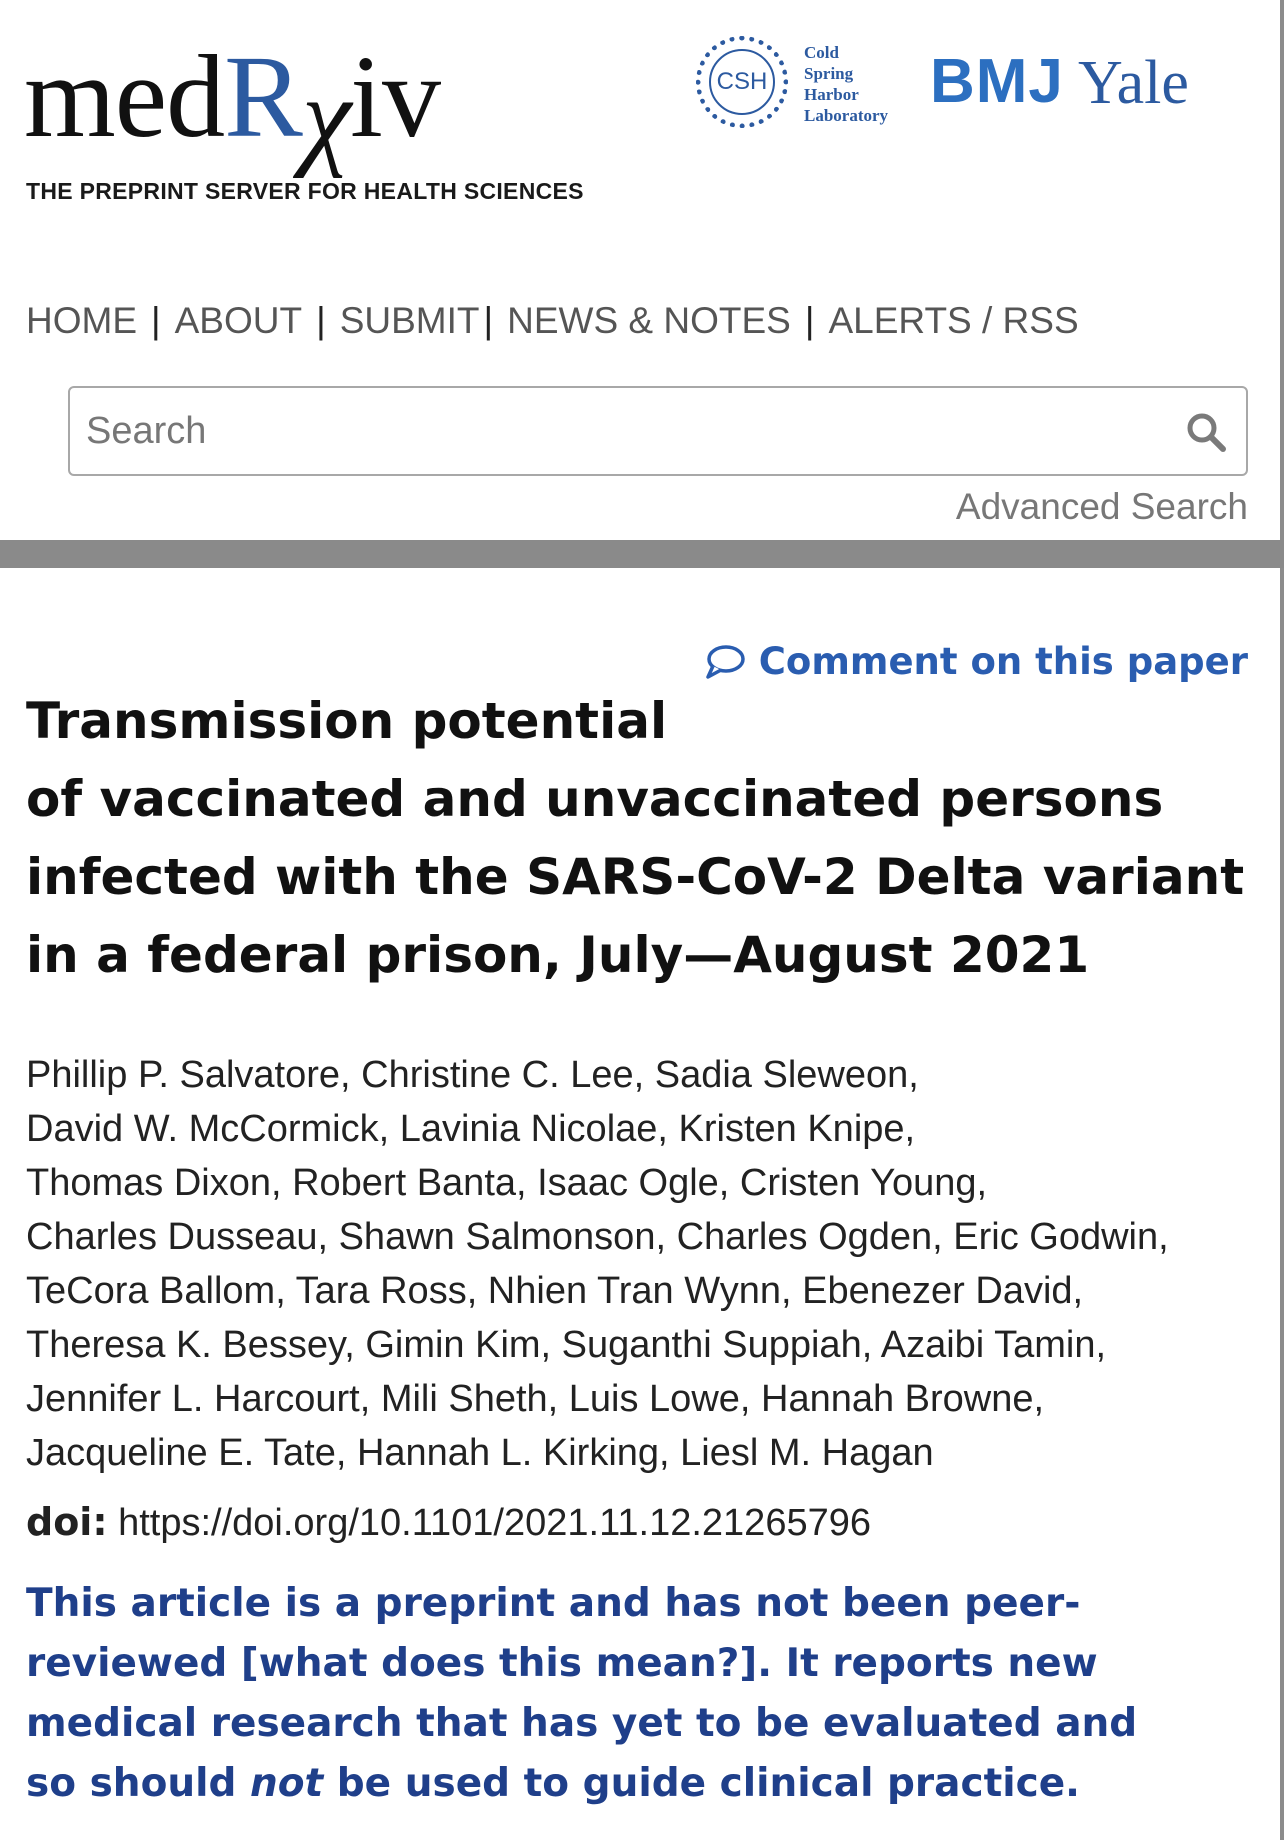 This screenshot has width=1284, height=1840. What do you see at coordinates (846, 115) in the screenshot?
I see `csh-line: Laboratory` at bounding box center [846, 115].